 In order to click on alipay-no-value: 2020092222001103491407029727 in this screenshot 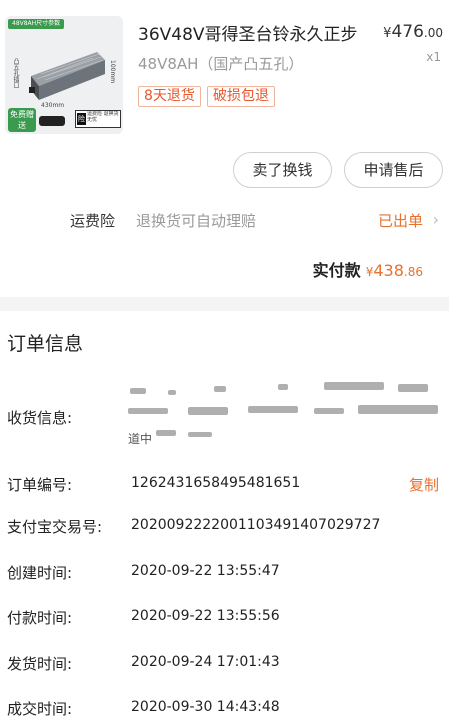, I will do `click(256, 525)`.